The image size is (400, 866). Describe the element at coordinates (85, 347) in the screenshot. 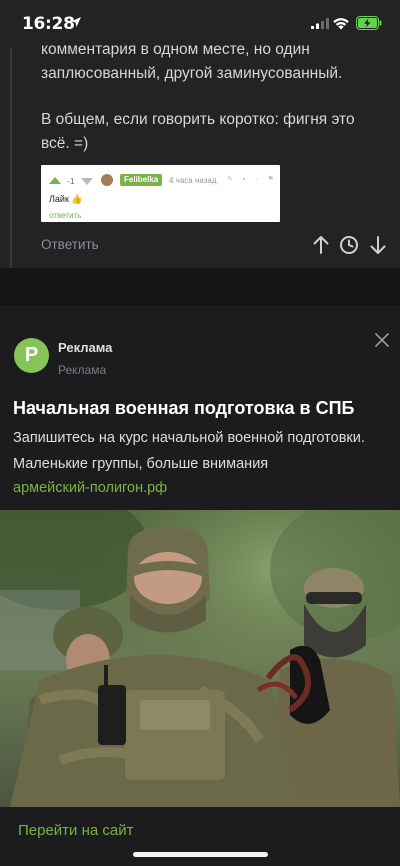

I see `advertiser-name: Реклама` at that location.